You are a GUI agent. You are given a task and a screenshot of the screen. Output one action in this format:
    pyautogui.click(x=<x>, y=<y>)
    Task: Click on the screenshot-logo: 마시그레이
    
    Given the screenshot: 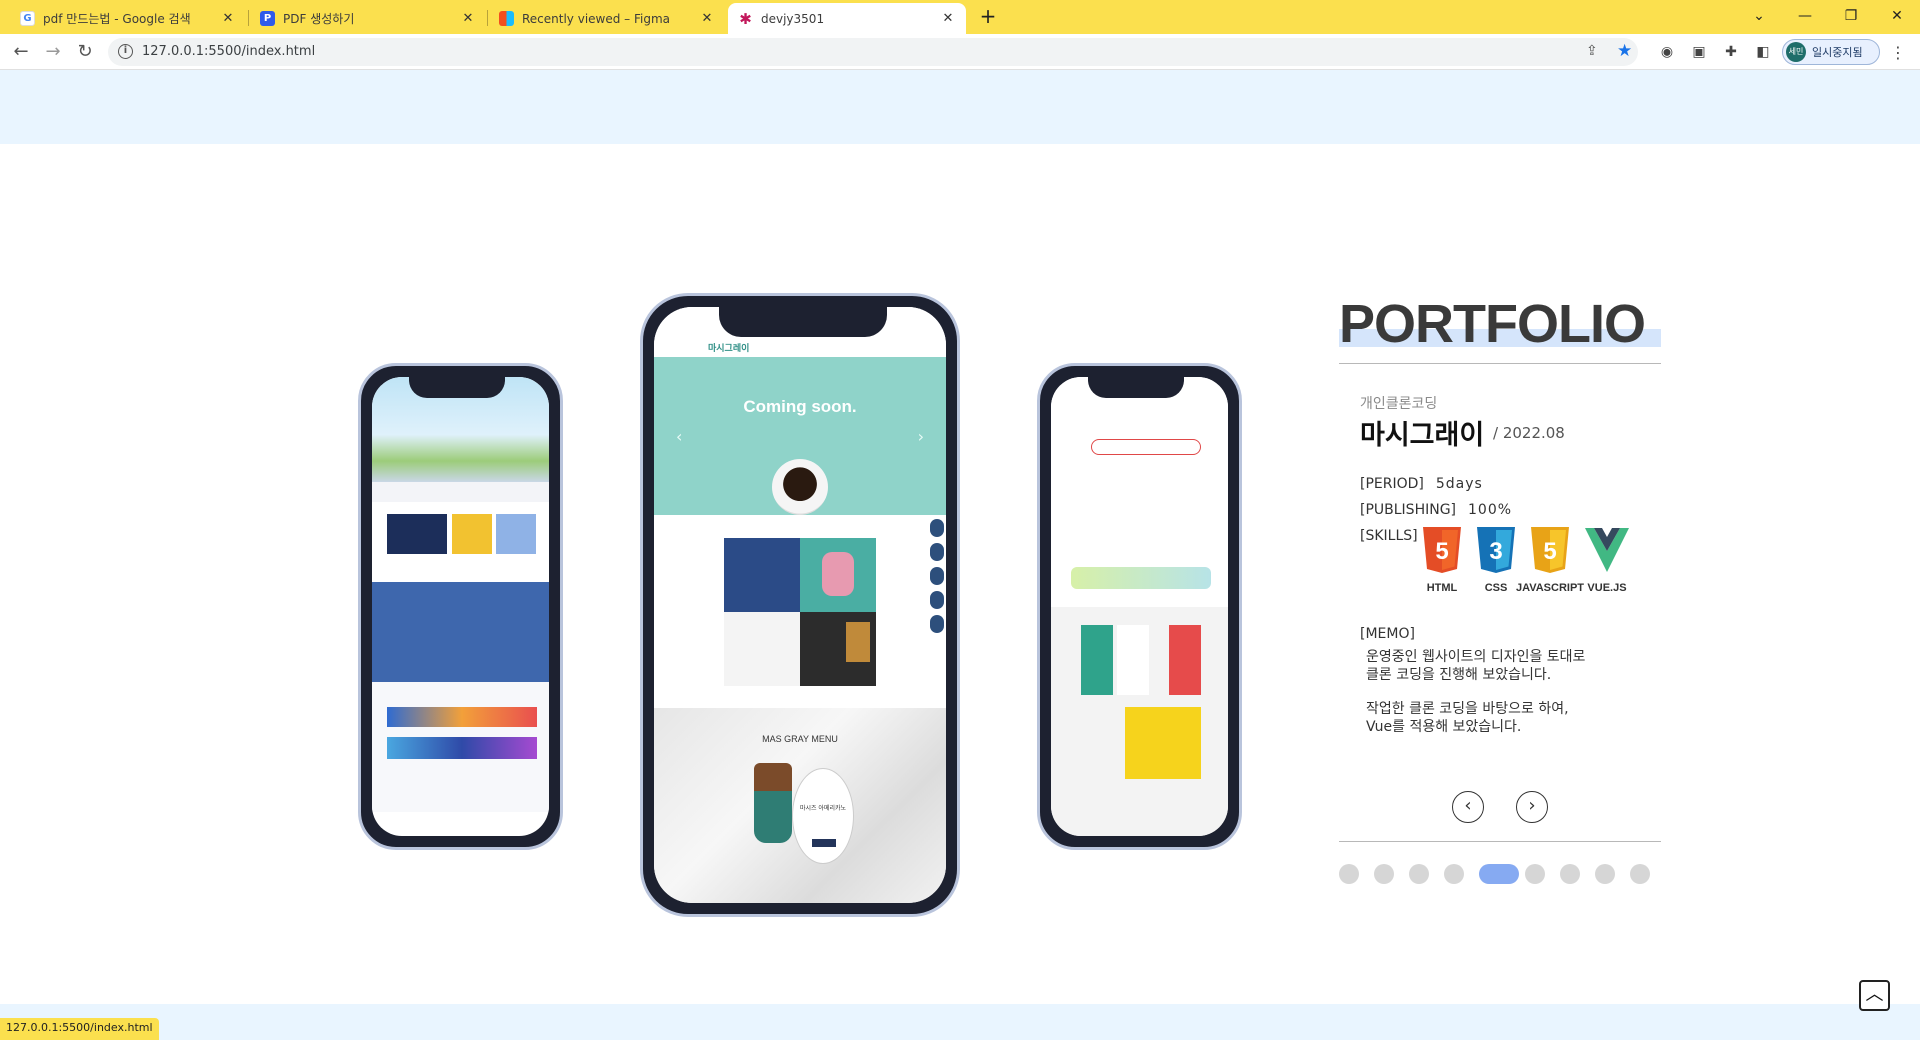 What is the action you would take?
    pyautogui.click(x=729, y=349)
    